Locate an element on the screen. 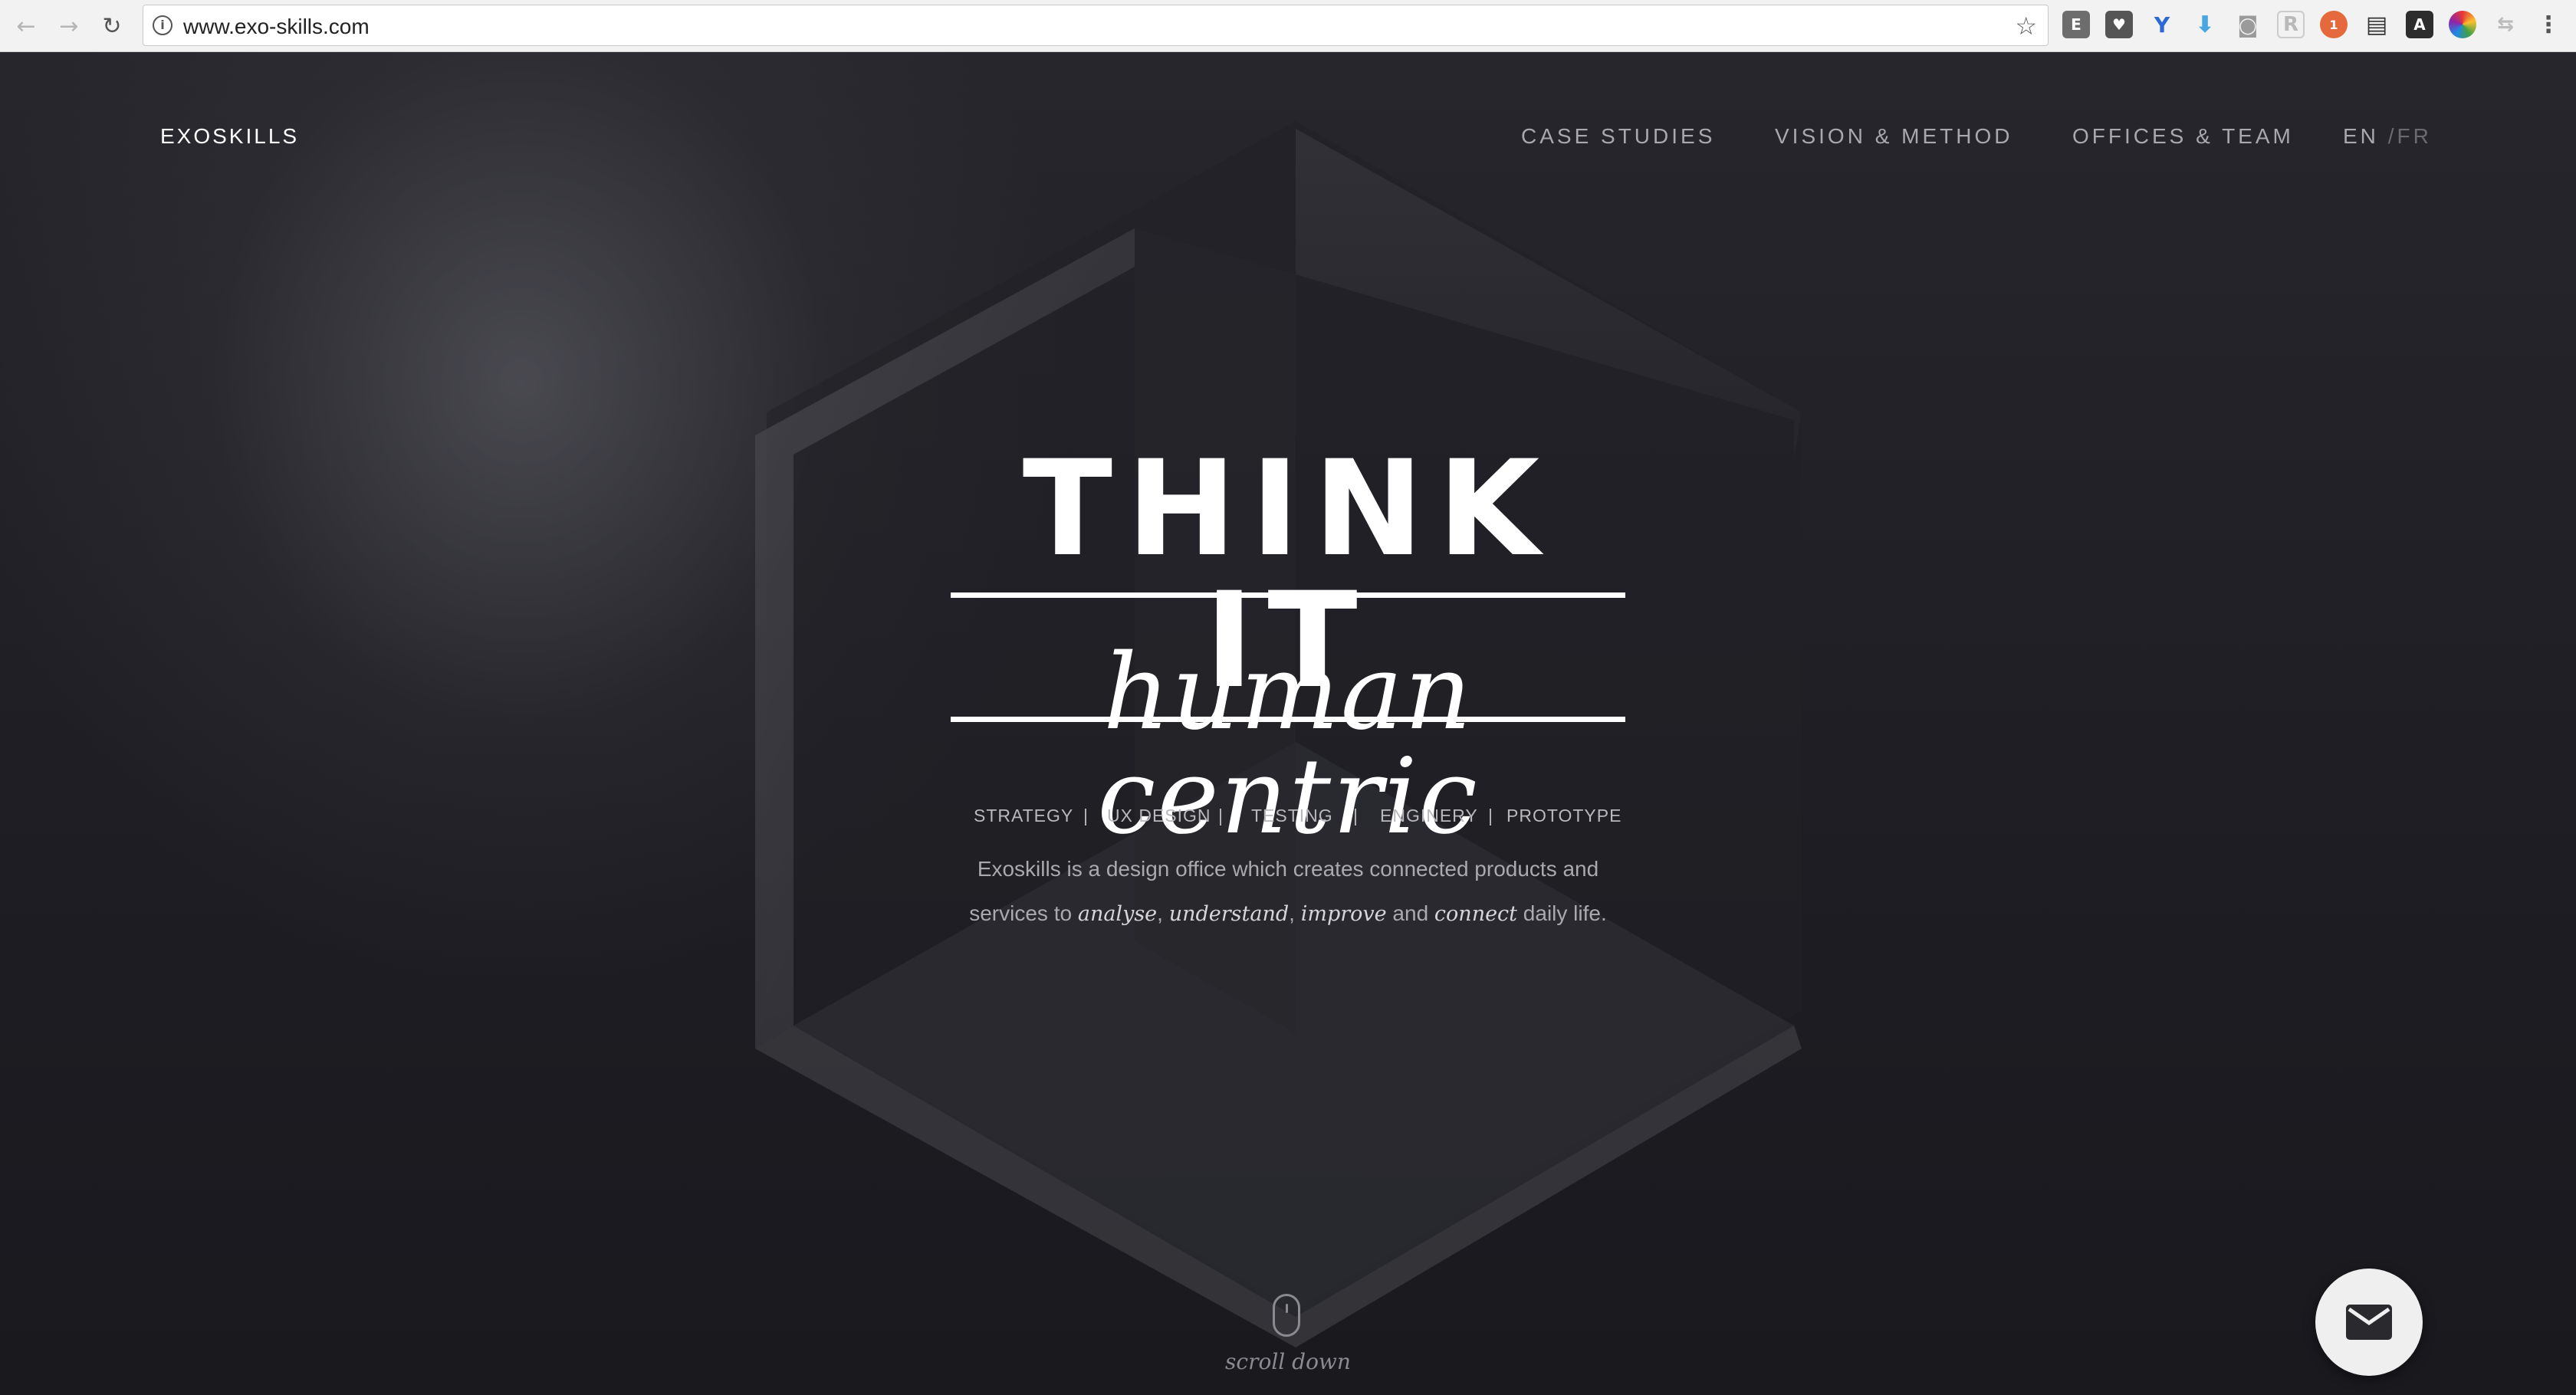 The width and height of the screenshot is (2576, 1395). chrome-menu-icon: ⋮ is located at coordinates (2548, 25).